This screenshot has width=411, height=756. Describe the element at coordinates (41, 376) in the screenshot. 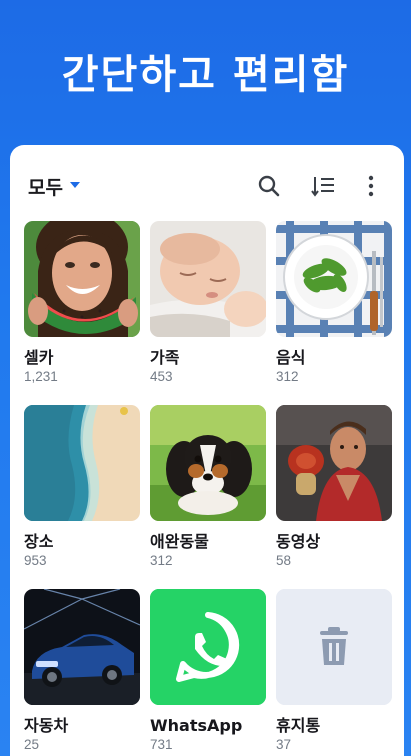

I see `album-count: 1,231` at that location.